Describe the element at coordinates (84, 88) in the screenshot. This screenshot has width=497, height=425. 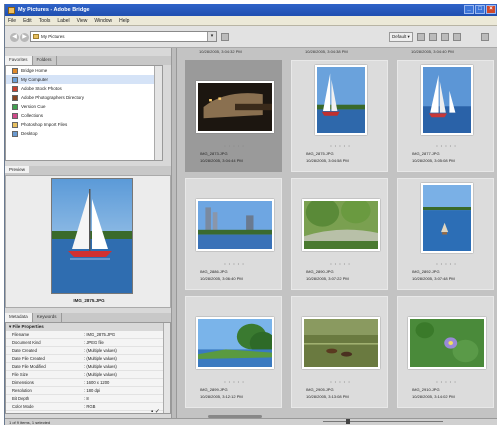
I see `favorite-item: Adobe Stock Photos` at that location.